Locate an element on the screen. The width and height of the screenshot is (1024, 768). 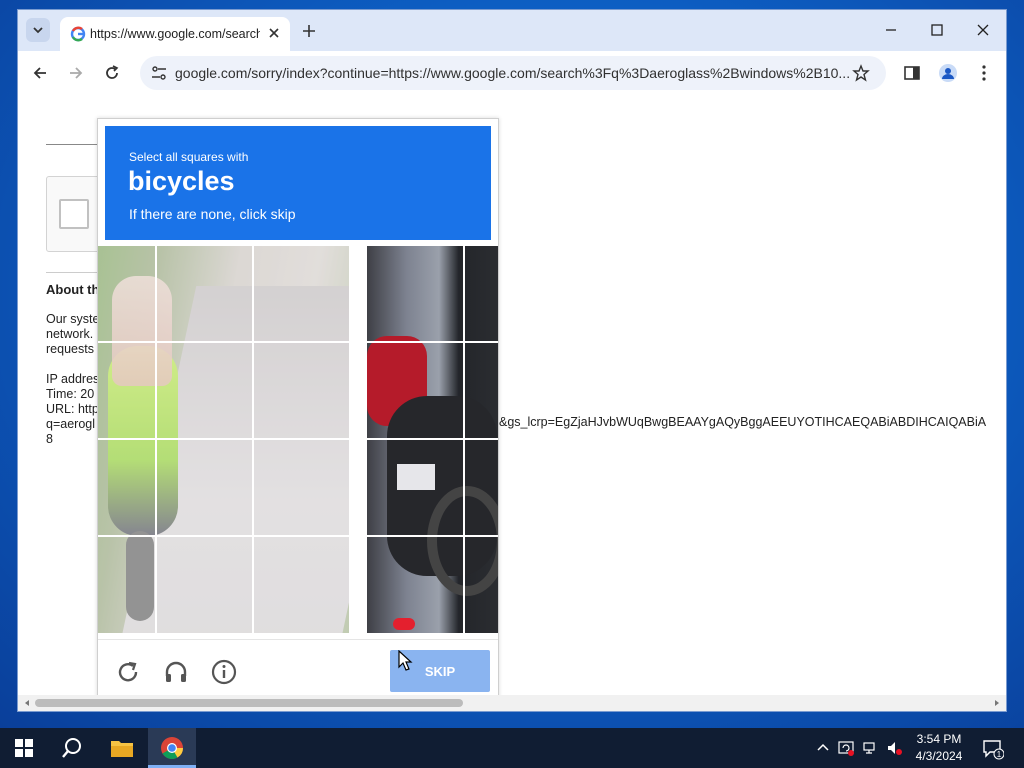
body-line: network. is located at coordinates (70, 334).